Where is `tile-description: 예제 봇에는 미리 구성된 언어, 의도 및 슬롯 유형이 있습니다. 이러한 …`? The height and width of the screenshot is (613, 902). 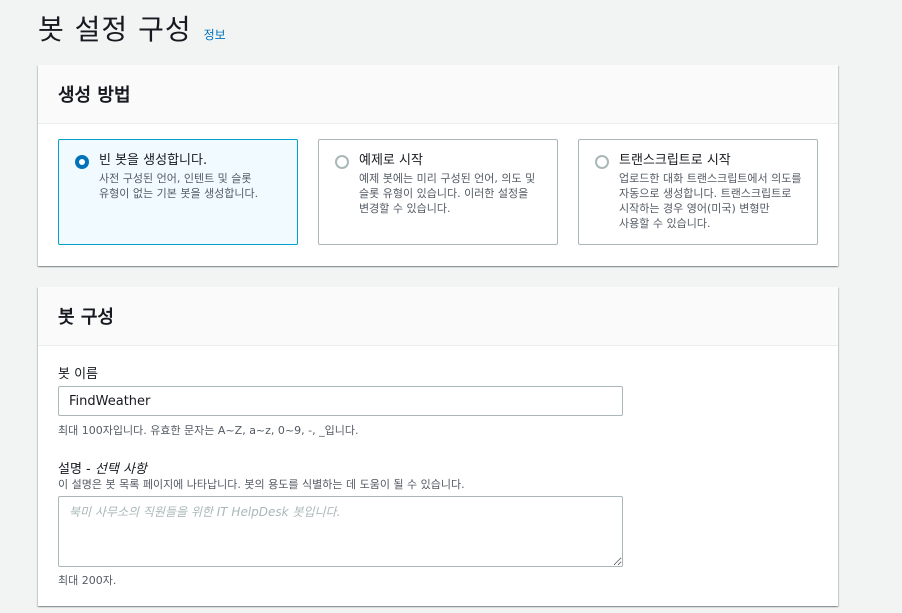 tile-description: 예제 봇에는 미리 구성된 언어, 의도 및 슬롯 유형이 있습니다. 이러한 … is located at coordinates (447, 193).